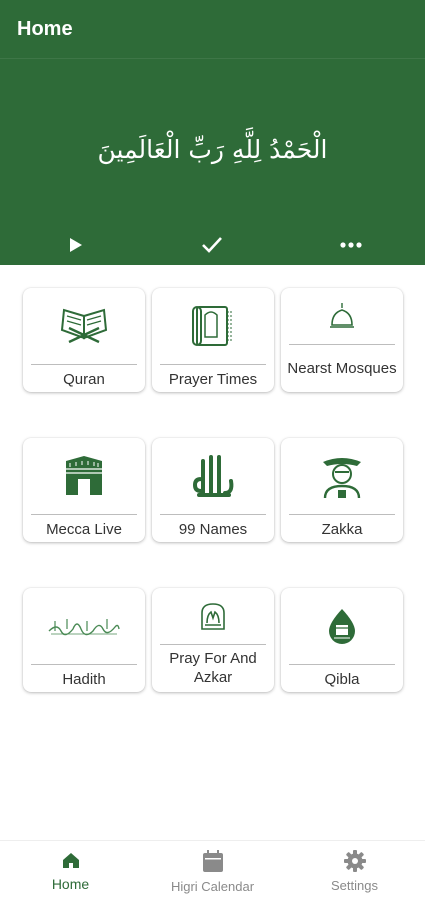 The width and height of the screenshot is (425, 901). I want to click on mosque-dome-icon, so click(342, 315).